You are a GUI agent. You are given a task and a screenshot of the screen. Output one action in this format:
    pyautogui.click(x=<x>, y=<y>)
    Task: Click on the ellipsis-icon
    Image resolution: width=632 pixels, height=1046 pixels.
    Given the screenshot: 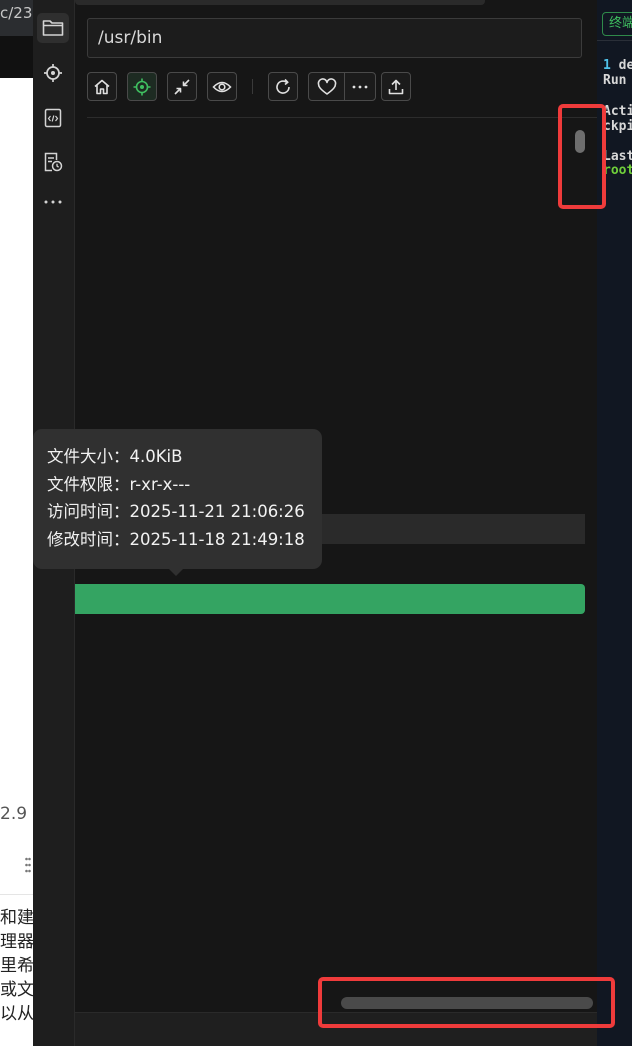 What is the action you would take?
    pyautogui.click(x=360, y=86)
    